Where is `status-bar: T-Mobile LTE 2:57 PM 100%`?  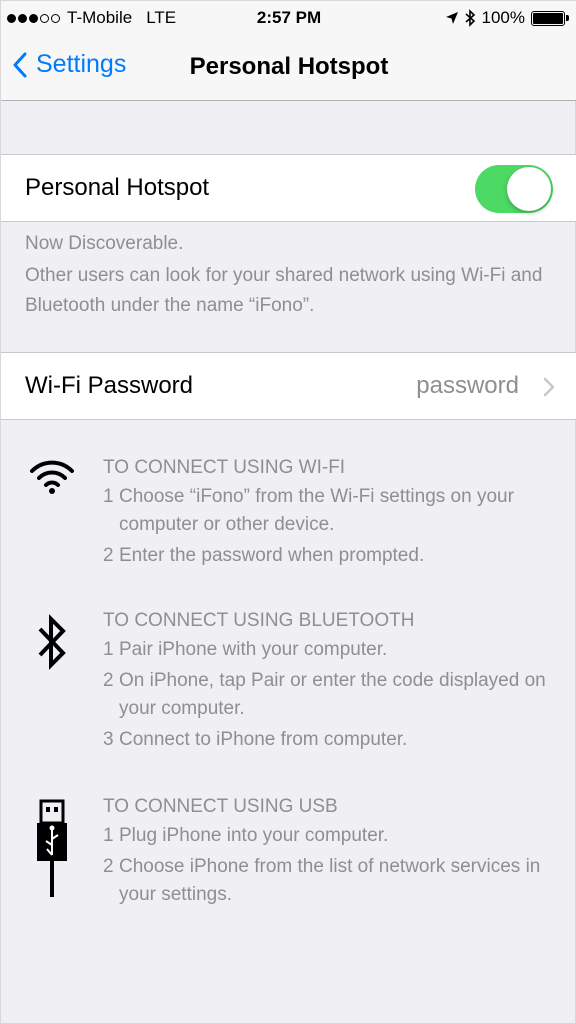
status-bar: T-Mobile LTE 2:57 PM 100% is located at coordinates (288, 18).